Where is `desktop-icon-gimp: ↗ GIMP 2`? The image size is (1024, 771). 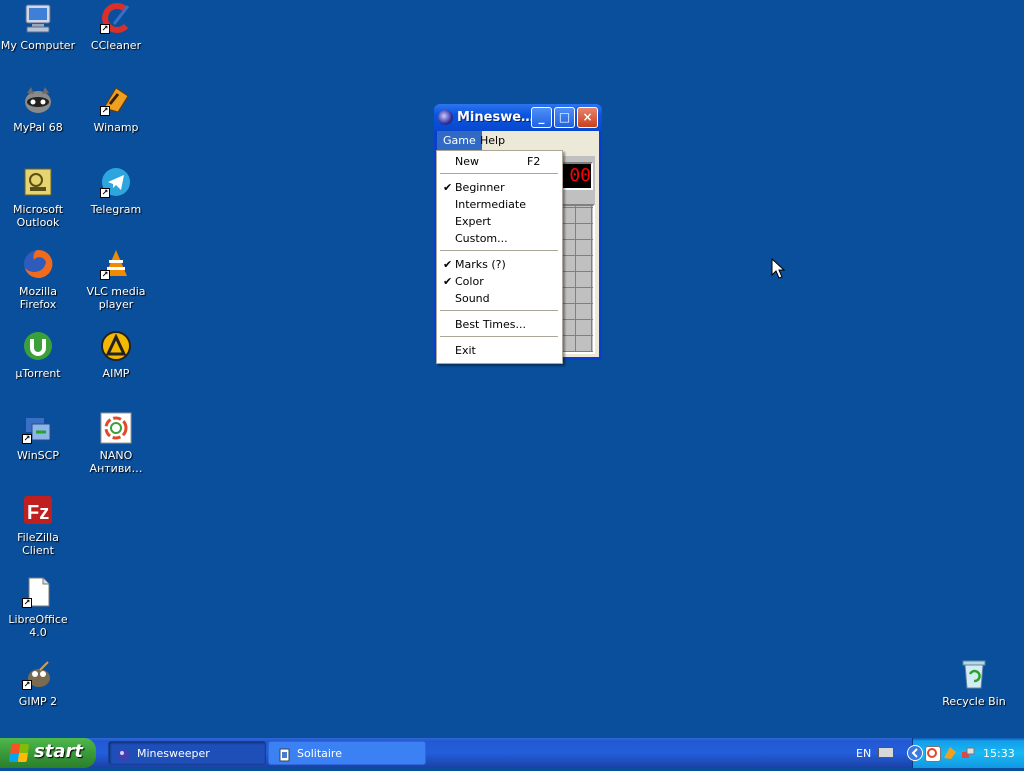 desktop-icon-gimp: ↗ GIMP 2 is located at coordinates (38, 683).